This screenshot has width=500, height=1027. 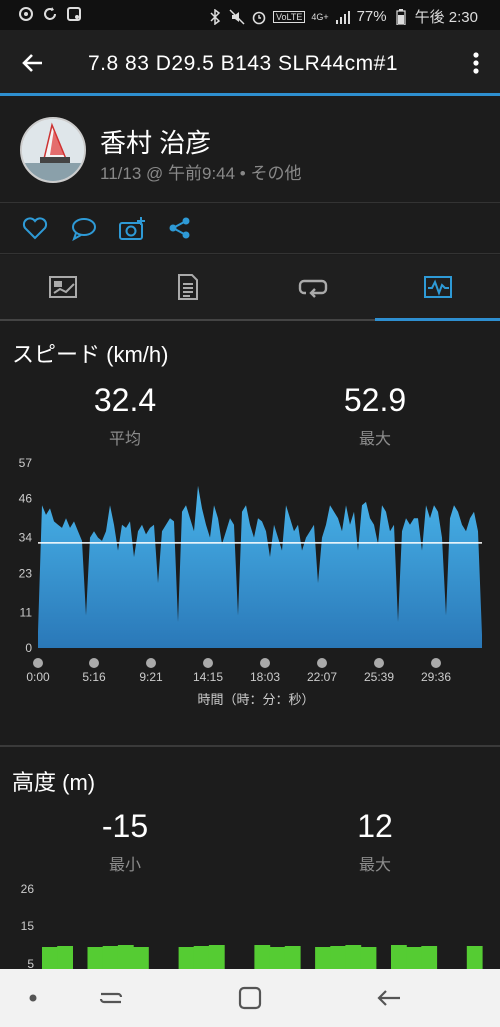 What do you see at coordinates (265, 677) in the screenshot?
I see `x-tick-label: 18:03` at bounding box center [265, 677].